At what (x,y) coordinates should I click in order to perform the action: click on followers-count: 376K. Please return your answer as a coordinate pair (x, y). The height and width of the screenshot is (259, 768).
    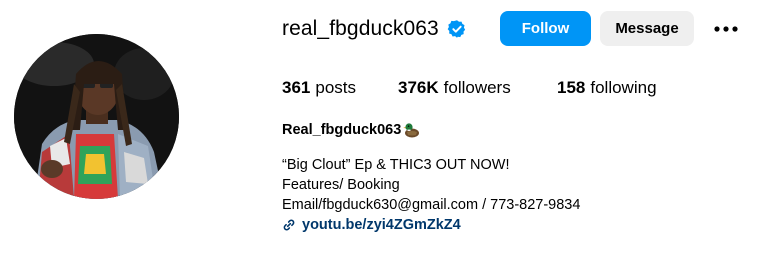
    Looking at the image, I should click on (418, 87).